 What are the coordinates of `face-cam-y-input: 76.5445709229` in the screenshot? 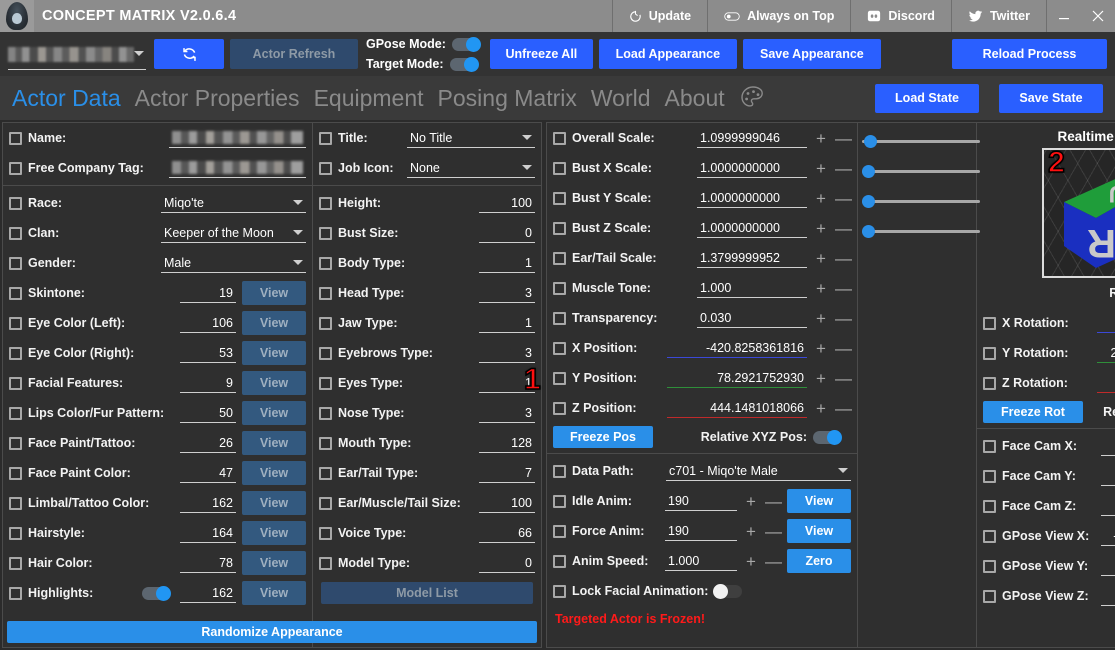 It's located at (1108, 476).